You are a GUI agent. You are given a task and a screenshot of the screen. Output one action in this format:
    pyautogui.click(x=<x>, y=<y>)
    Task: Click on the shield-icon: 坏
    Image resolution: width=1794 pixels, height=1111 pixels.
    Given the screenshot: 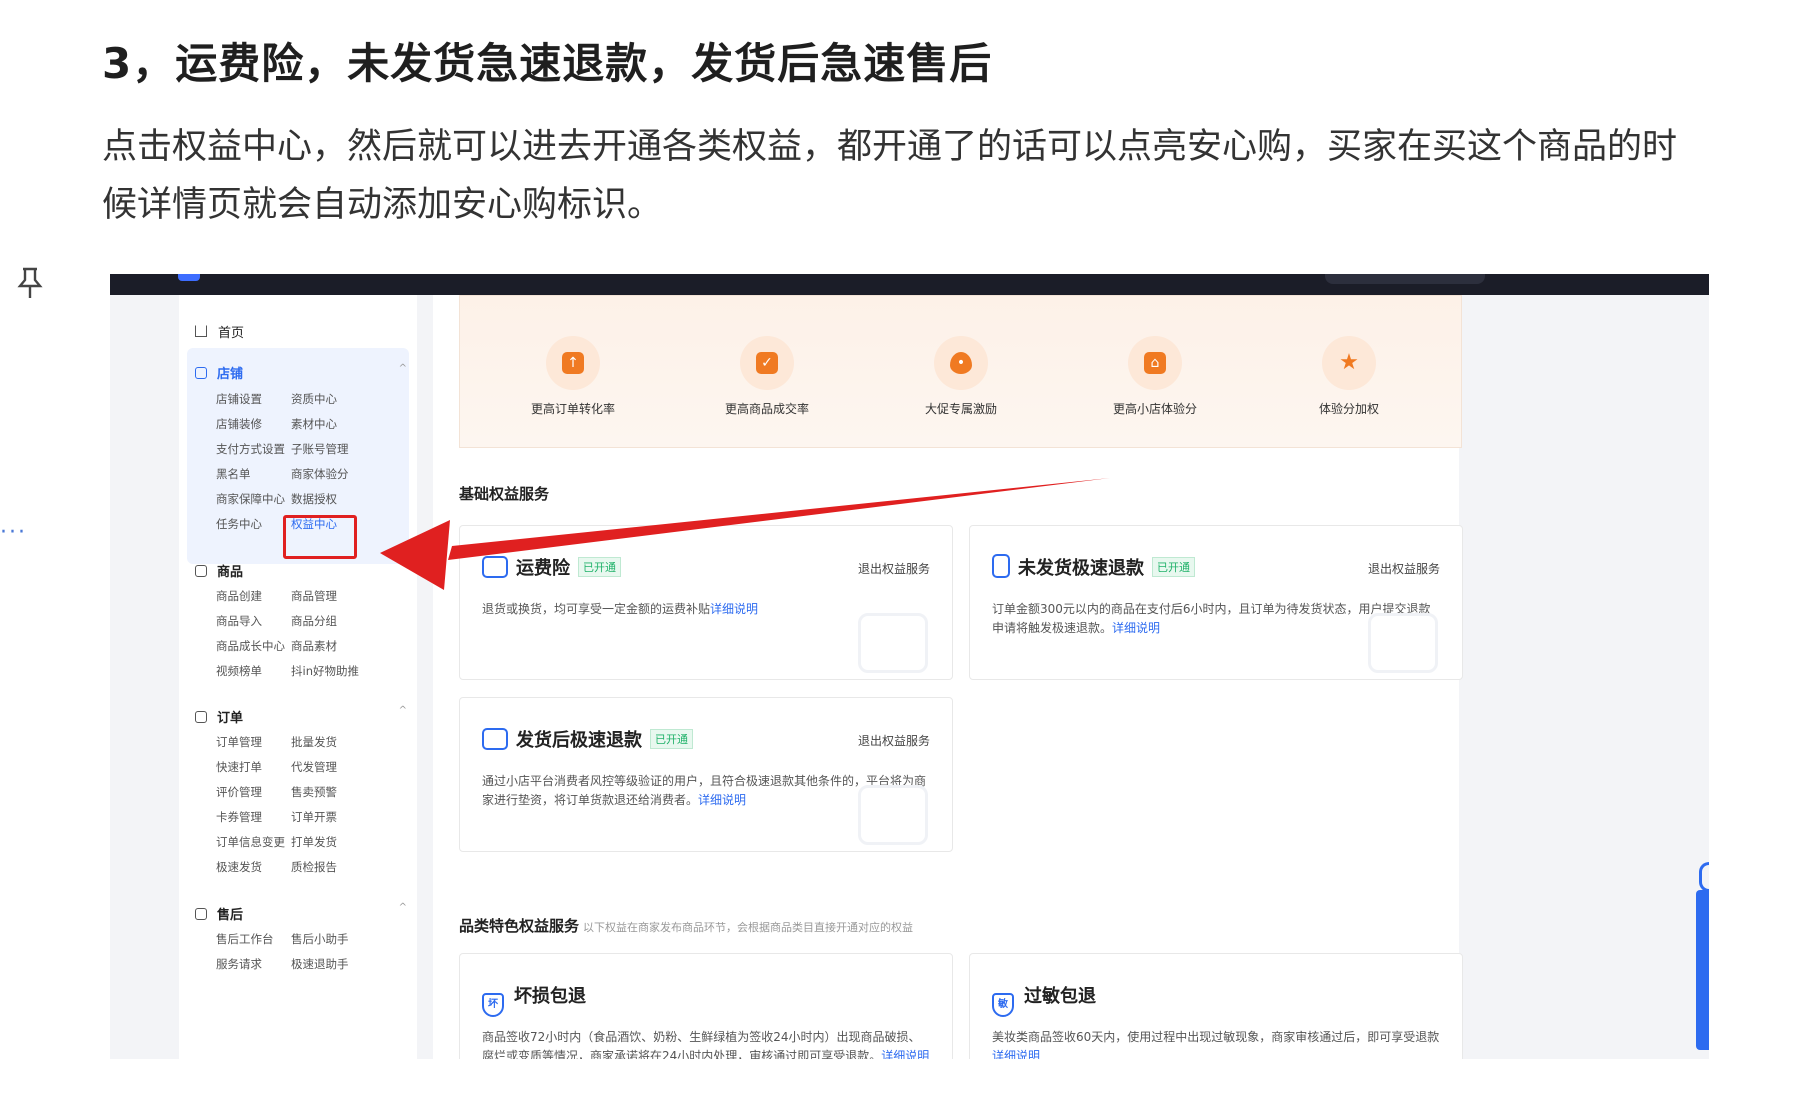 What is the action you would take?
    pyautogui.click(x=493, y=1005)
    